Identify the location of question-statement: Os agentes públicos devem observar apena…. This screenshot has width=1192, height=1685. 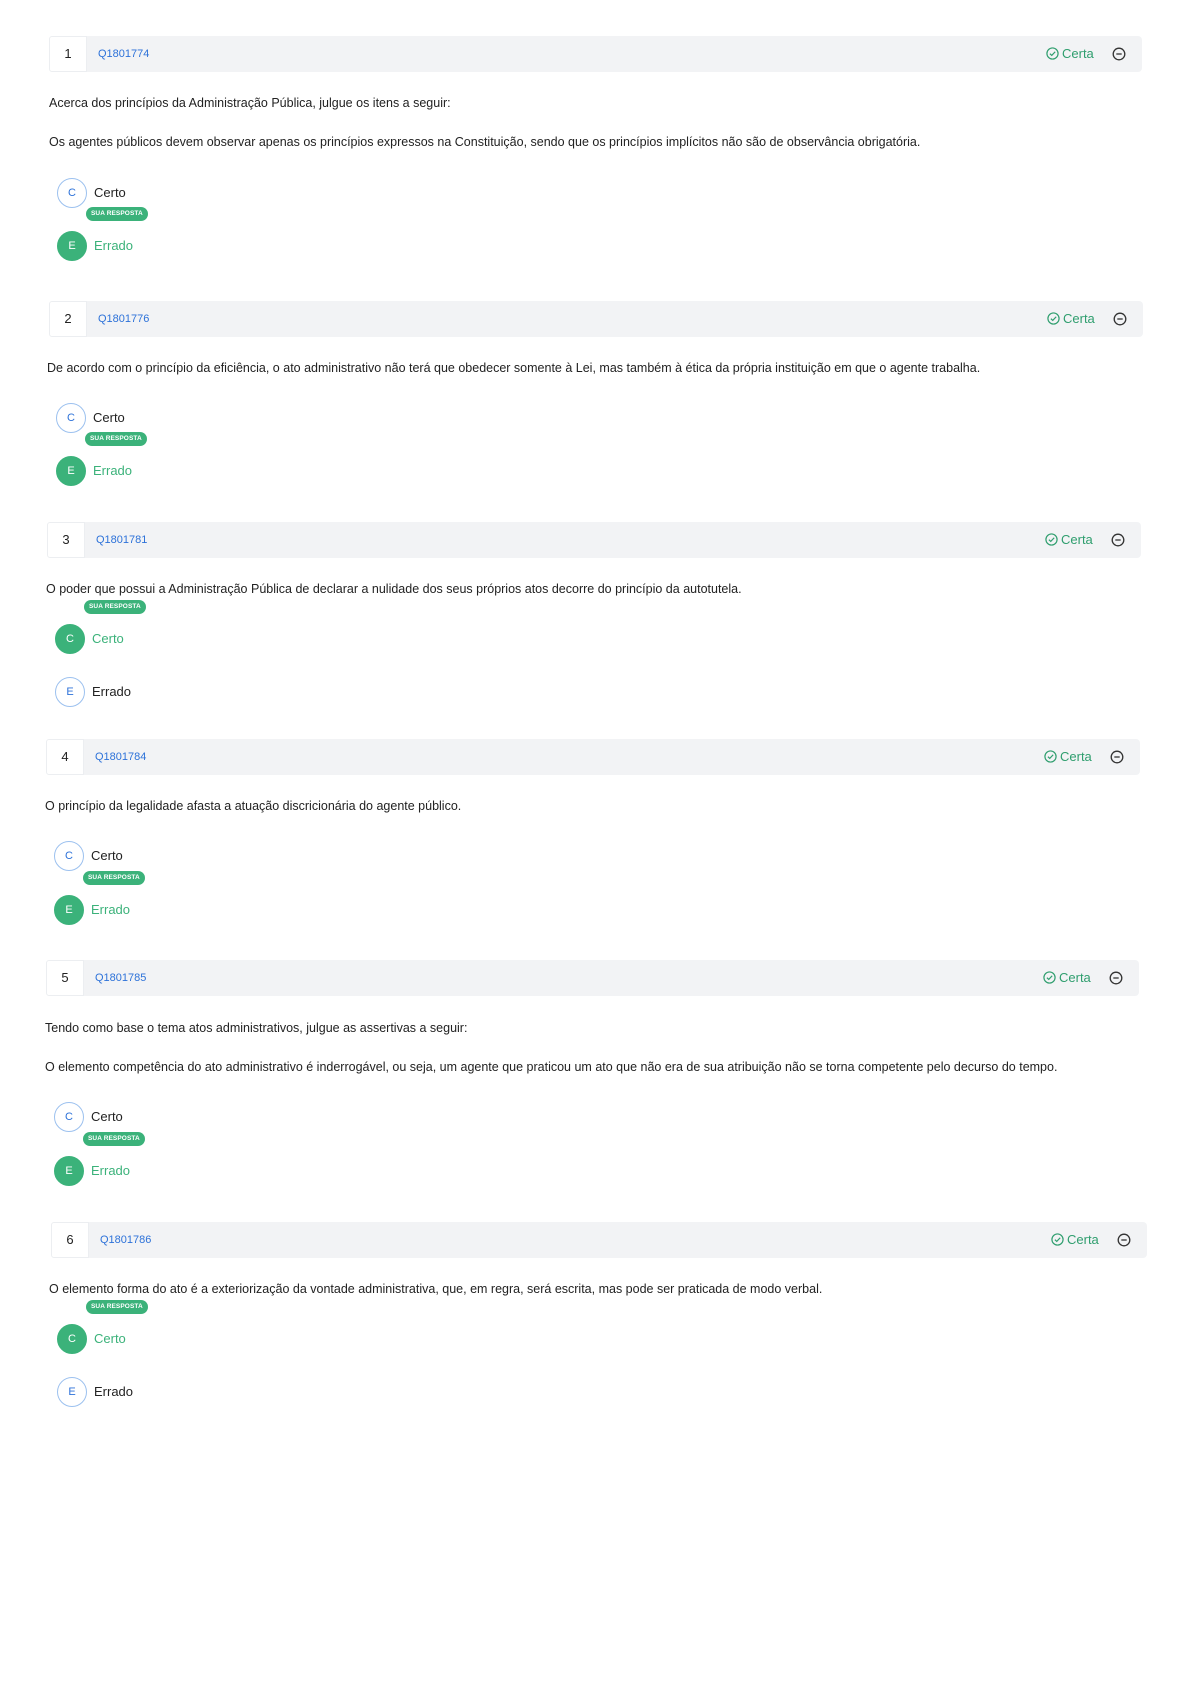
(485, 142).